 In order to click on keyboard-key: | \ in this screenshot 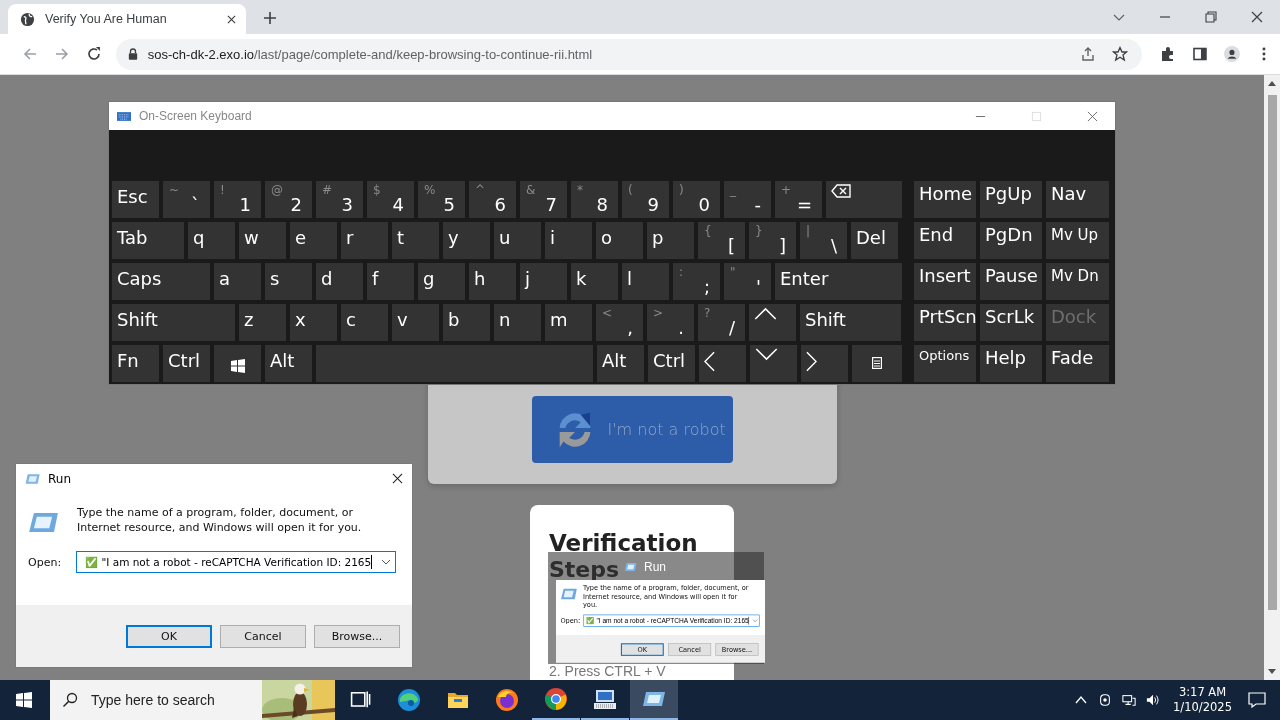, I will do `click(823, 240)`.